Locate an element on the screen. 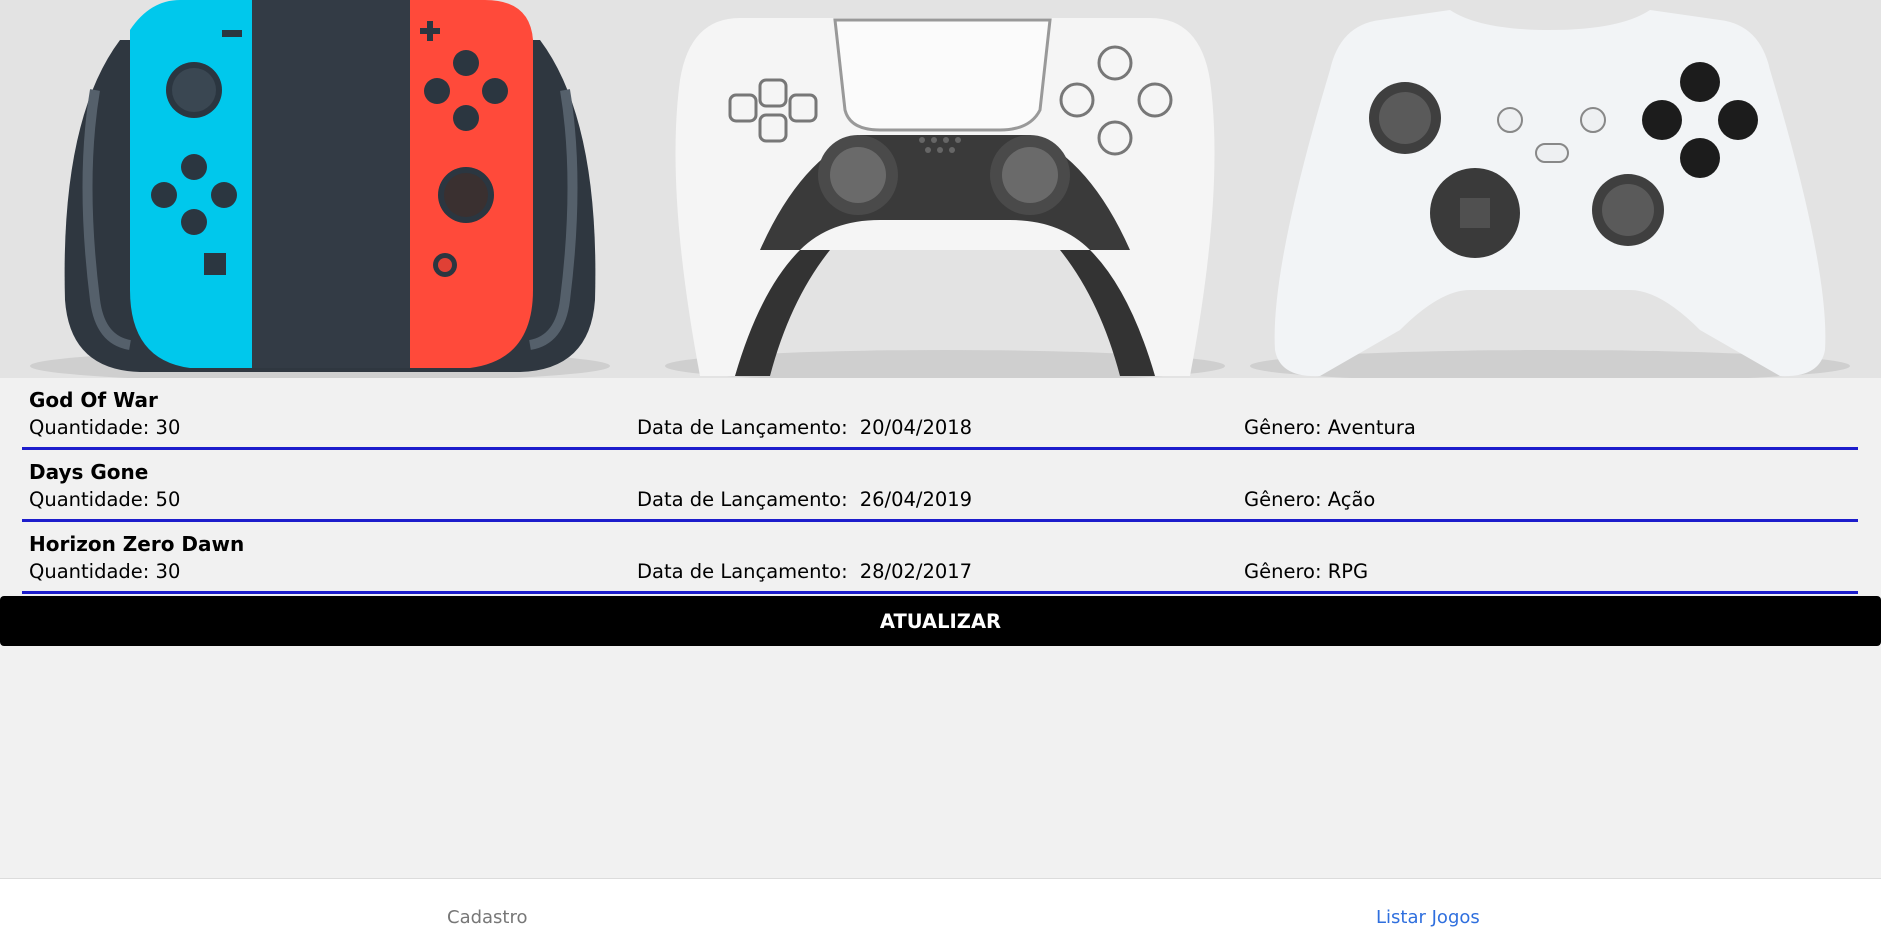  game-genre: Gênero: RPG is located at coordinates (1306, 571).